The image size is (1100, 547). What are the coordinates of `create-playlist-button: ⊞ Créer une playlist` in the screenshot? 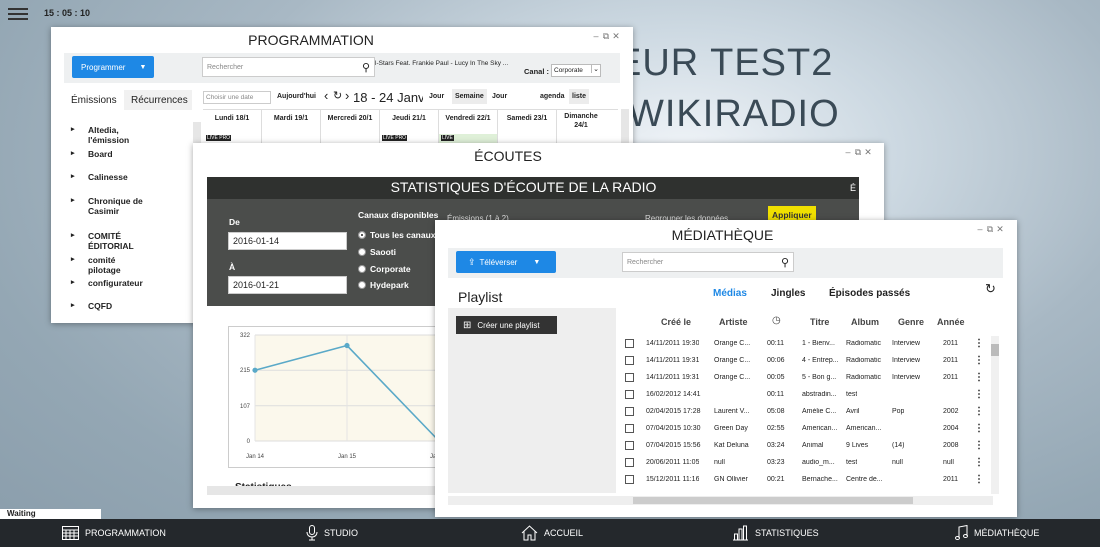 It's located at (506, 325).